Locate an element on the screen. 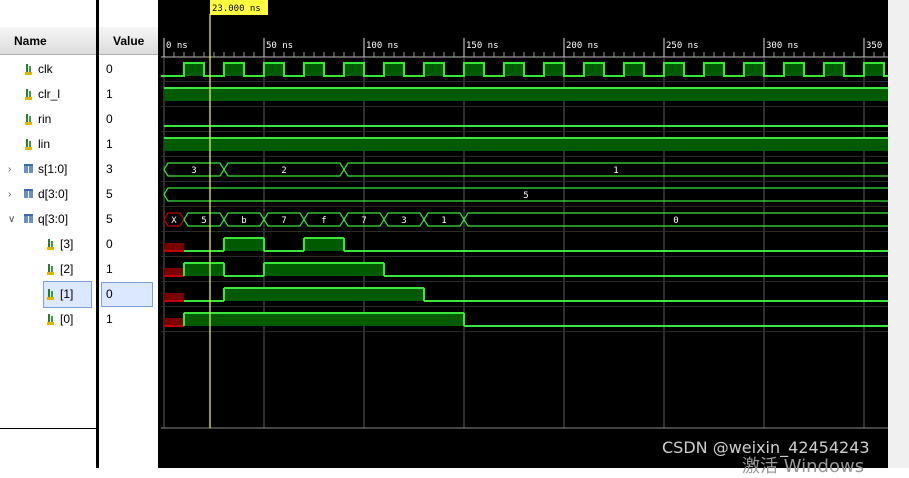 The height and width of the screenshot is (478, 909). bus-value-label: X is located at coordinates (174, 221).